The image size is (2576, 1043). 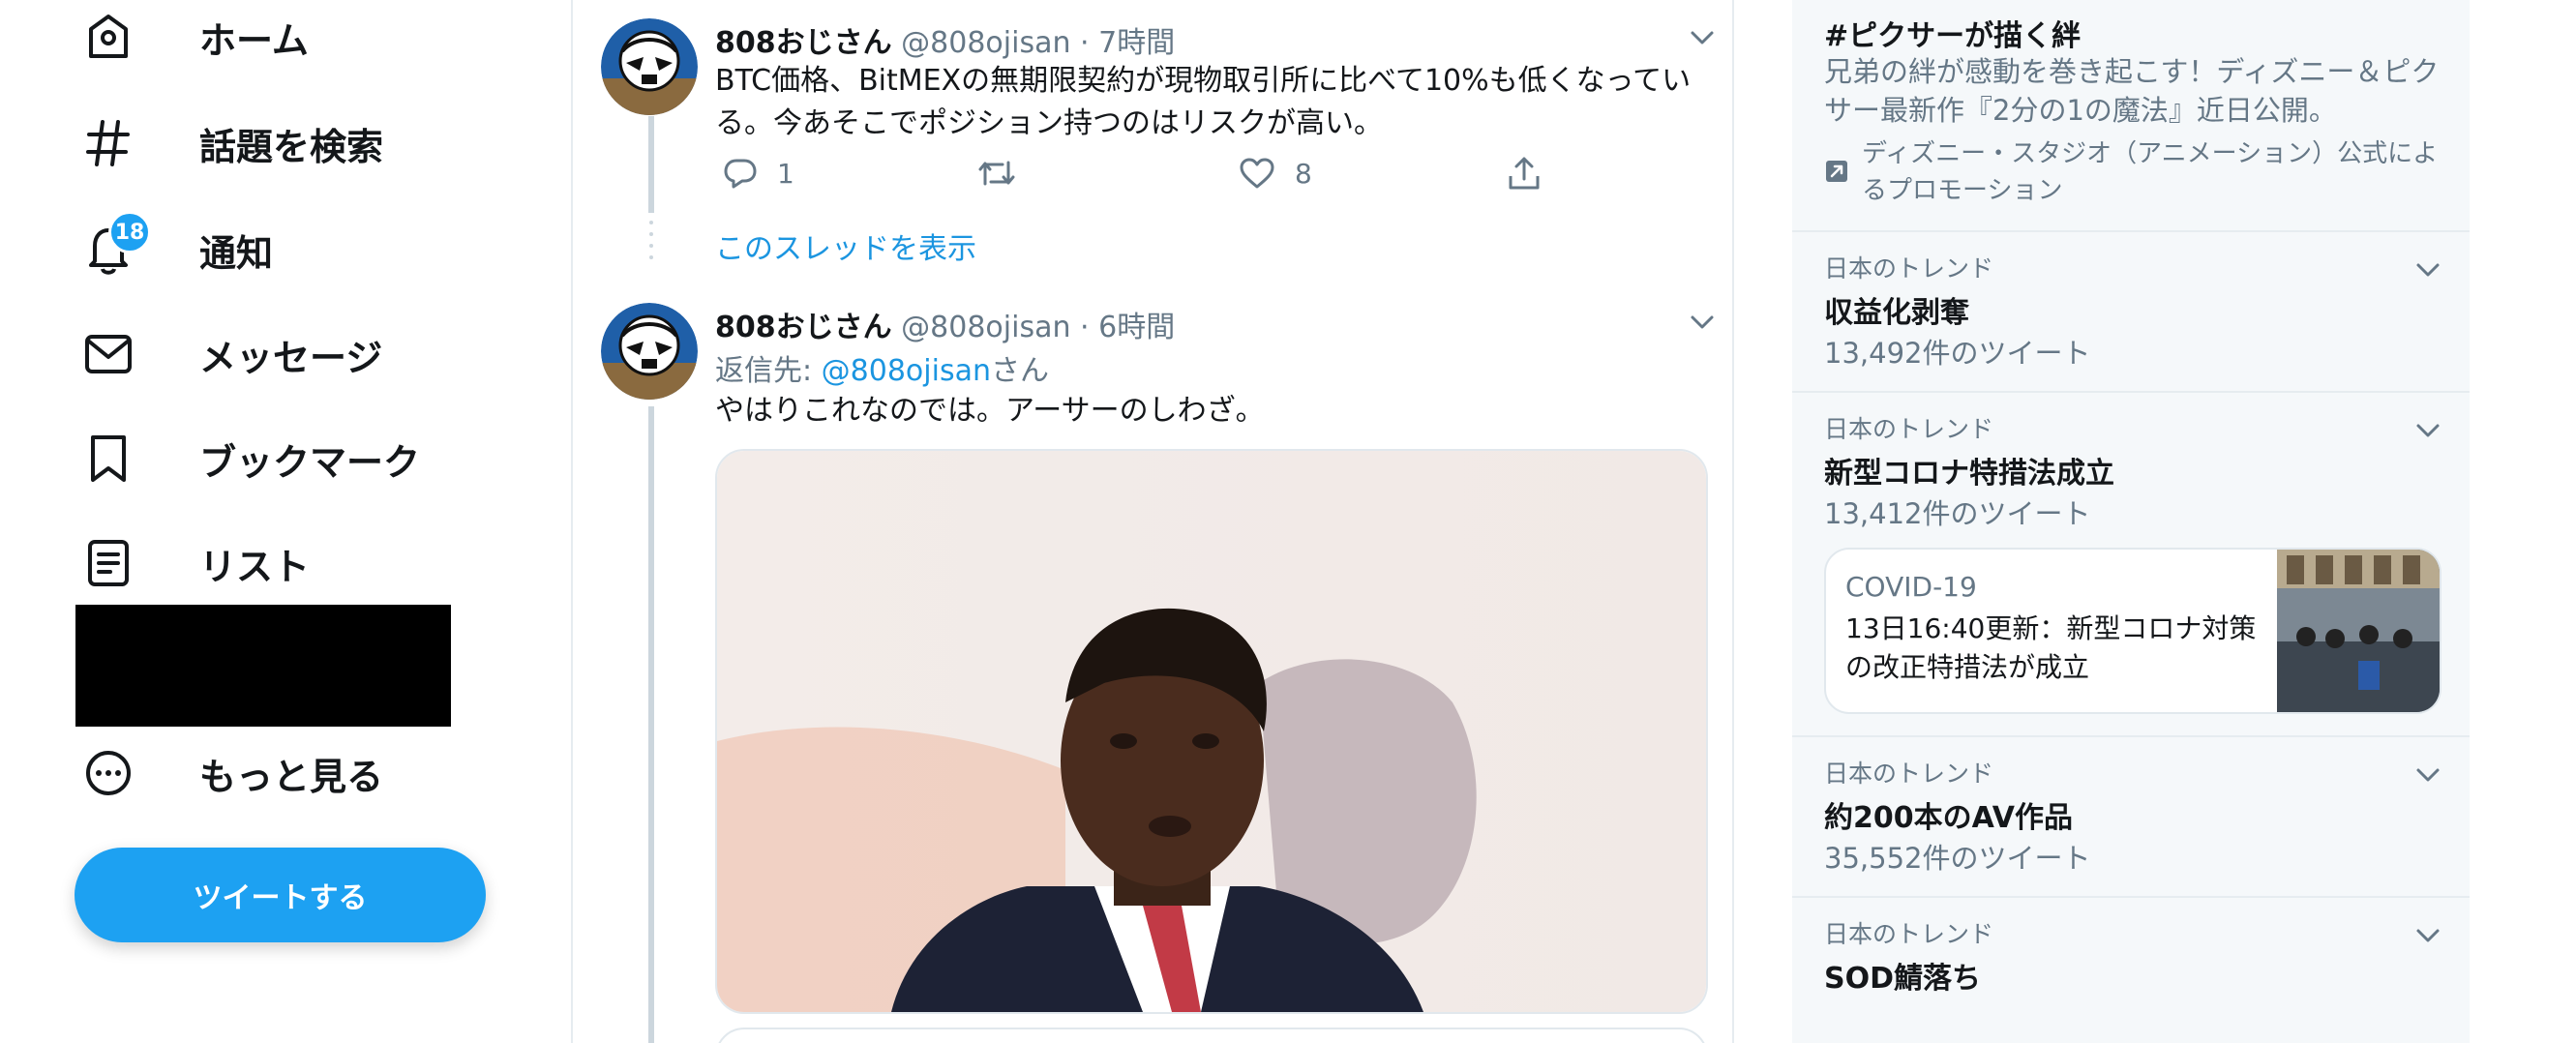 What do you see at coordinates (2358, 631) in the screenshot?
I see `news-thumbnail` at bounding box center [2358, 631].